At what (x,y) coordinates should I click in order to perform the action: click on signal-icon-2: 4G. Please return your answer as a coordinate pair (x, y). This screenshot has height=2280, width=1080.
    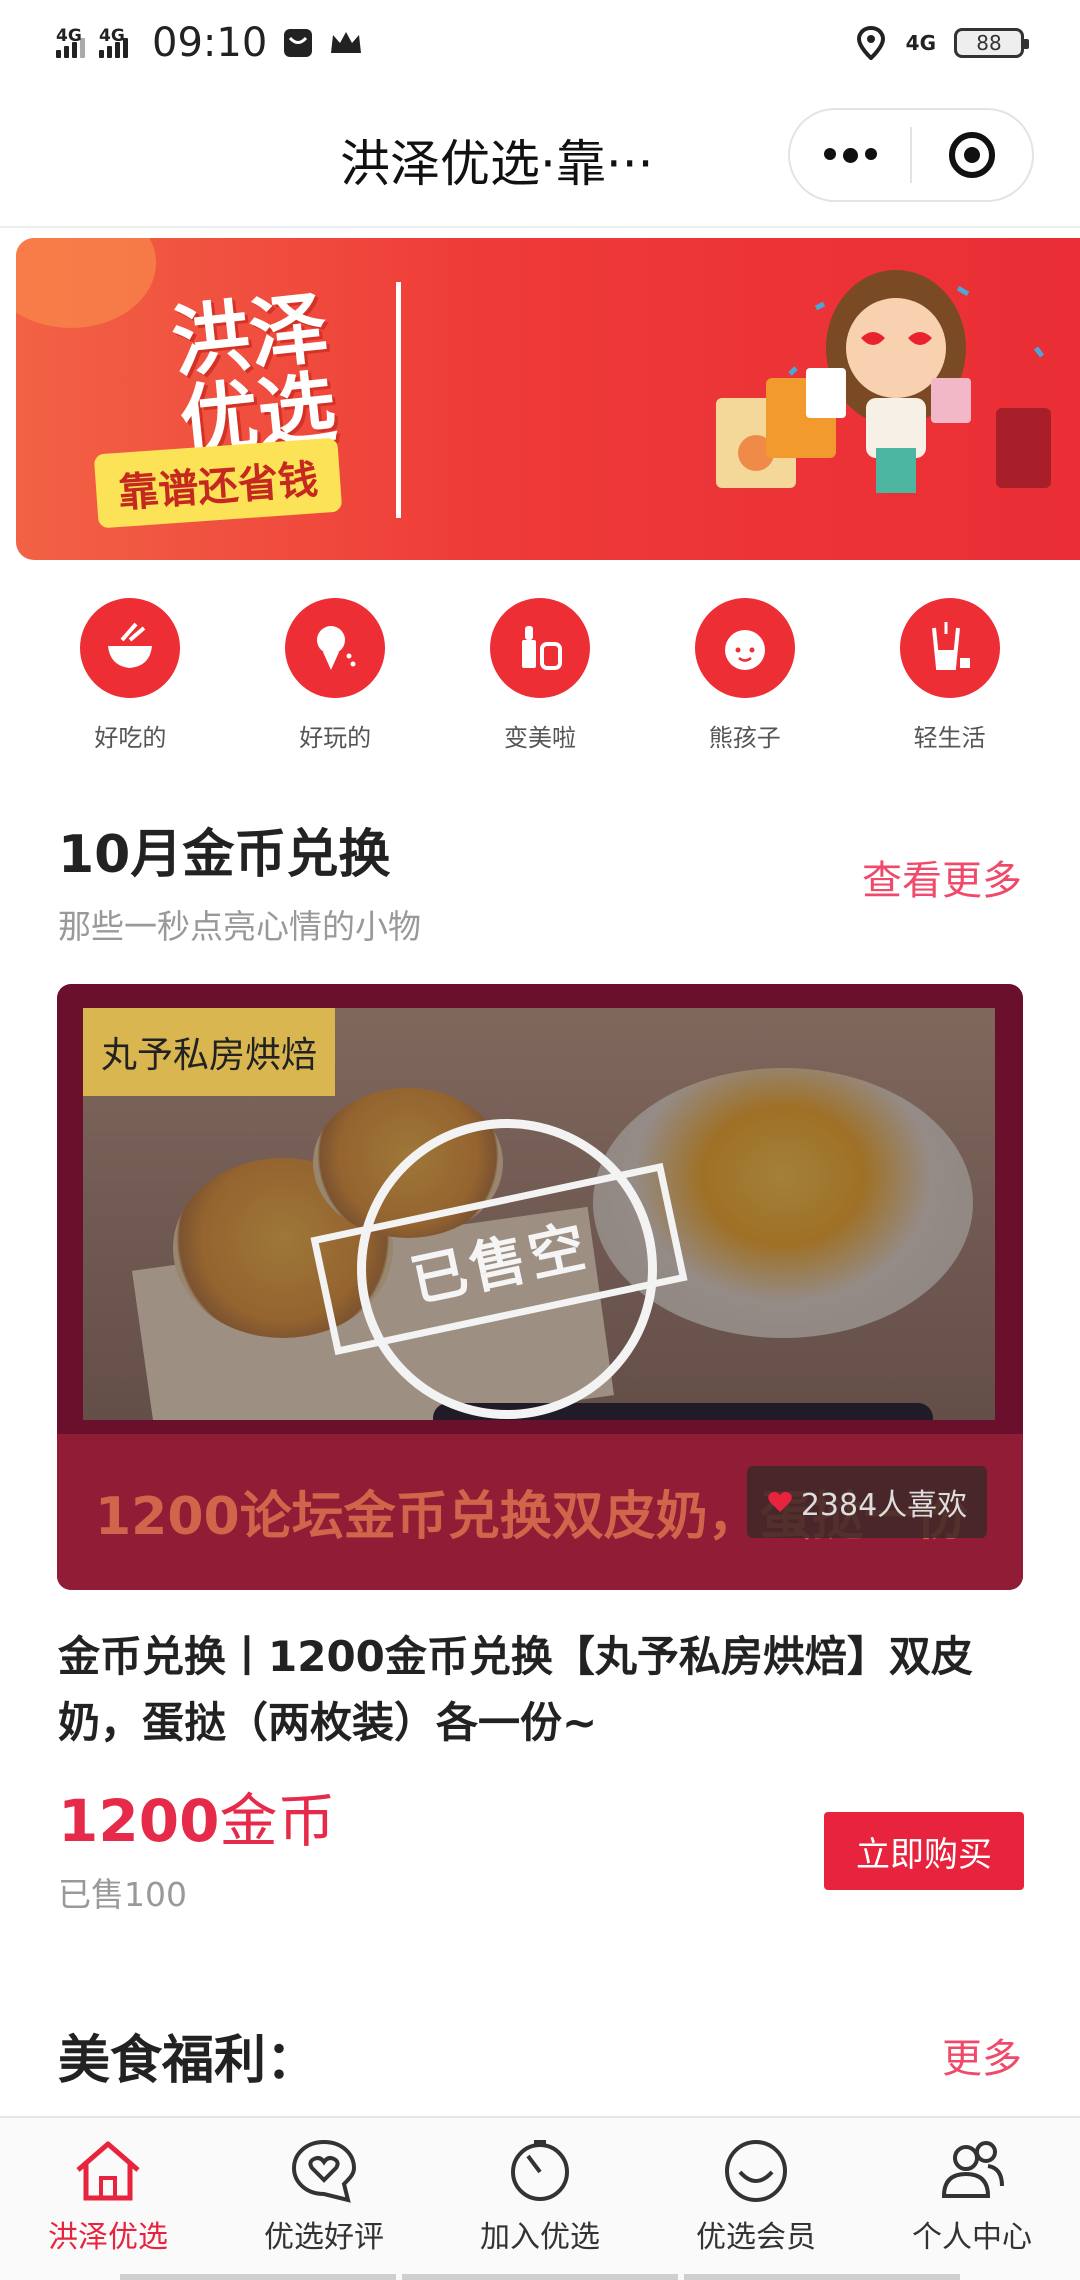
    Looking at the image, I should click on (113, 42).